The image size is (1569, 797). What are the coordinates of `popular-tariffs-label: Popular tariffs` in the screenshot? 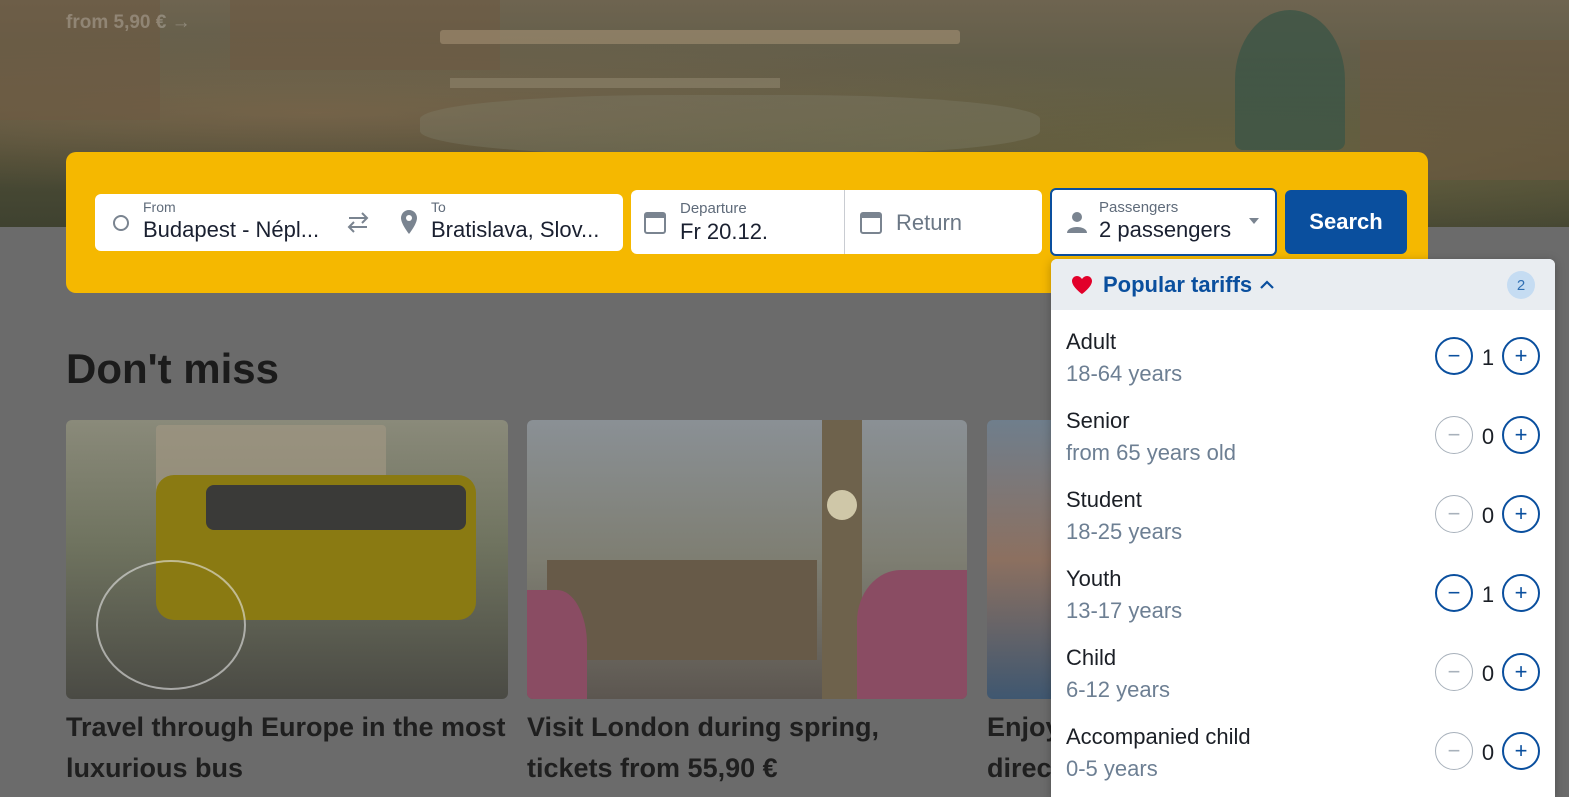 It's located at (1178, 284).